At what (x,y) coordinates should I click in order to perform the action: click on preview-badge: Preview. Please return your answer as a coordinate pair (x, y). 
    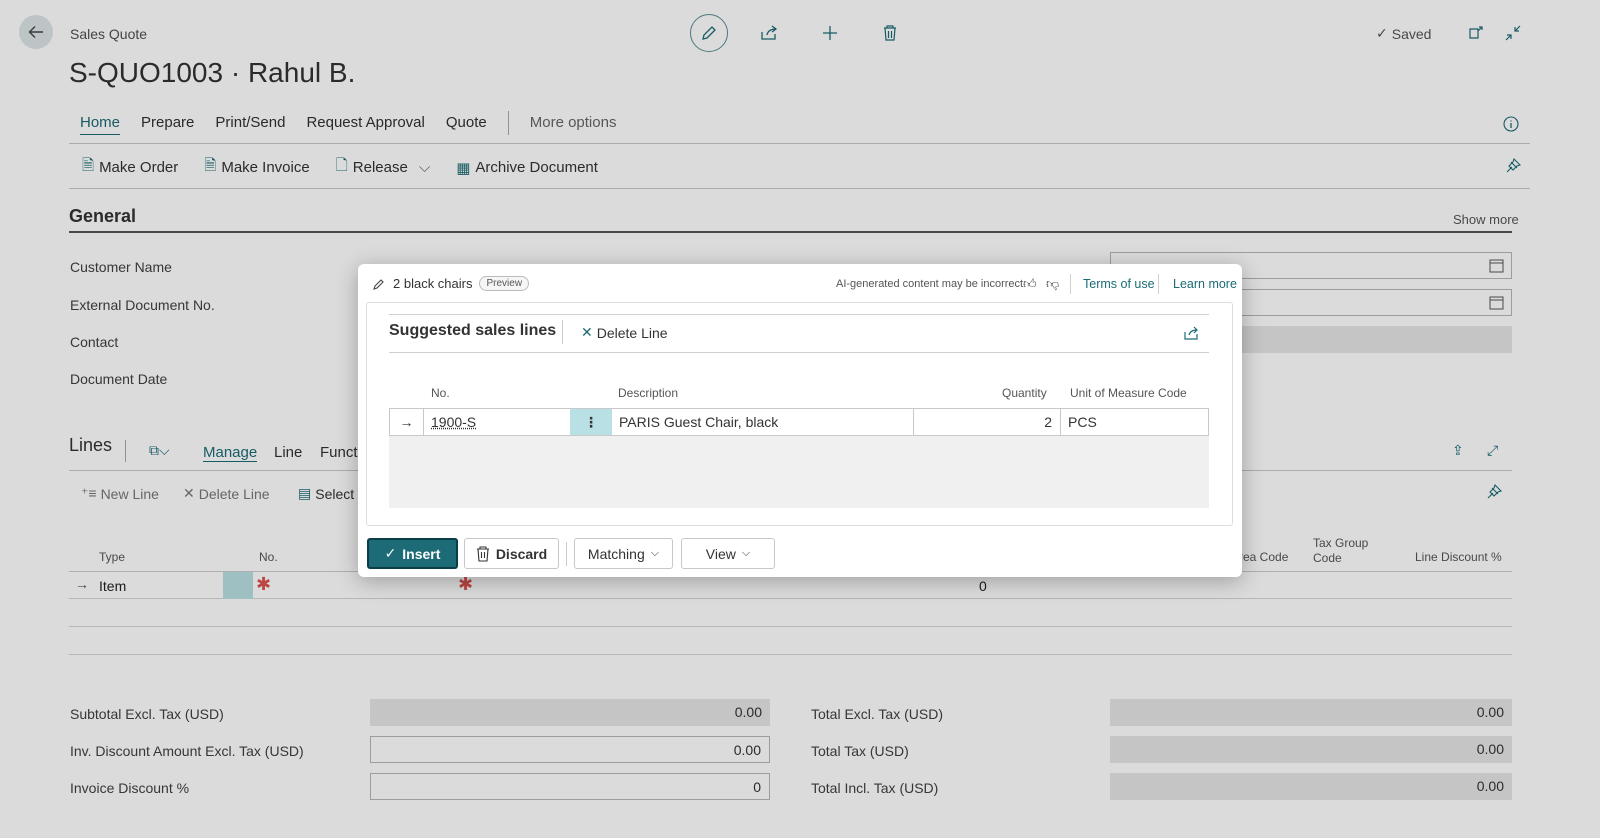
    Looking at the image, I should click on (504, 283).